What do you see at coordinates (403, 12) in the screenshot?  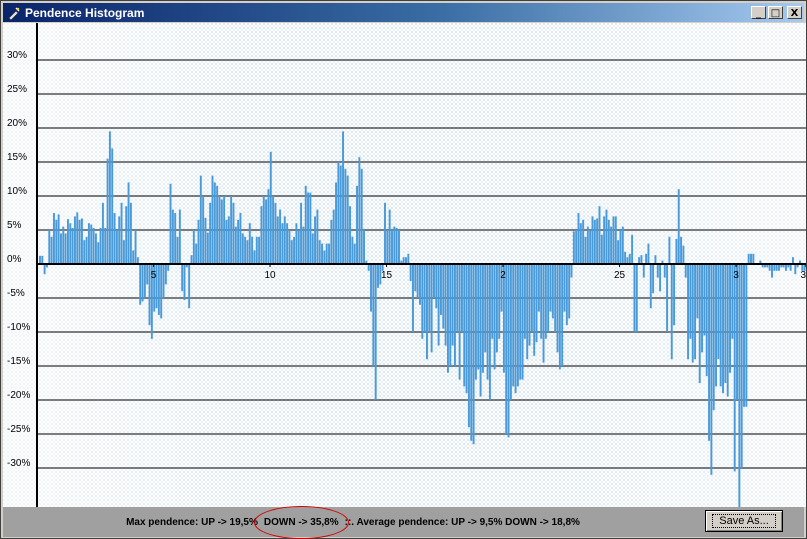 I see `title-bar: Pendence Histogram _ □ X` at bounding box center [403, 12].